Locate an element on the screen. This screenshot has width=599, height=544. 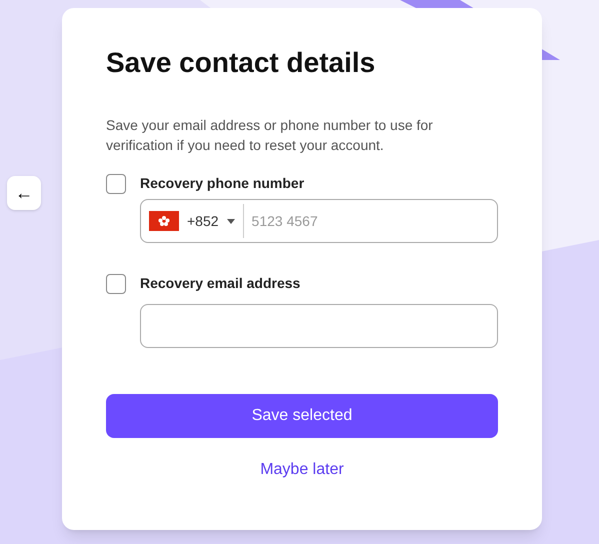
maybe-later-link: Maybe later is located at coordinates (302, 470).